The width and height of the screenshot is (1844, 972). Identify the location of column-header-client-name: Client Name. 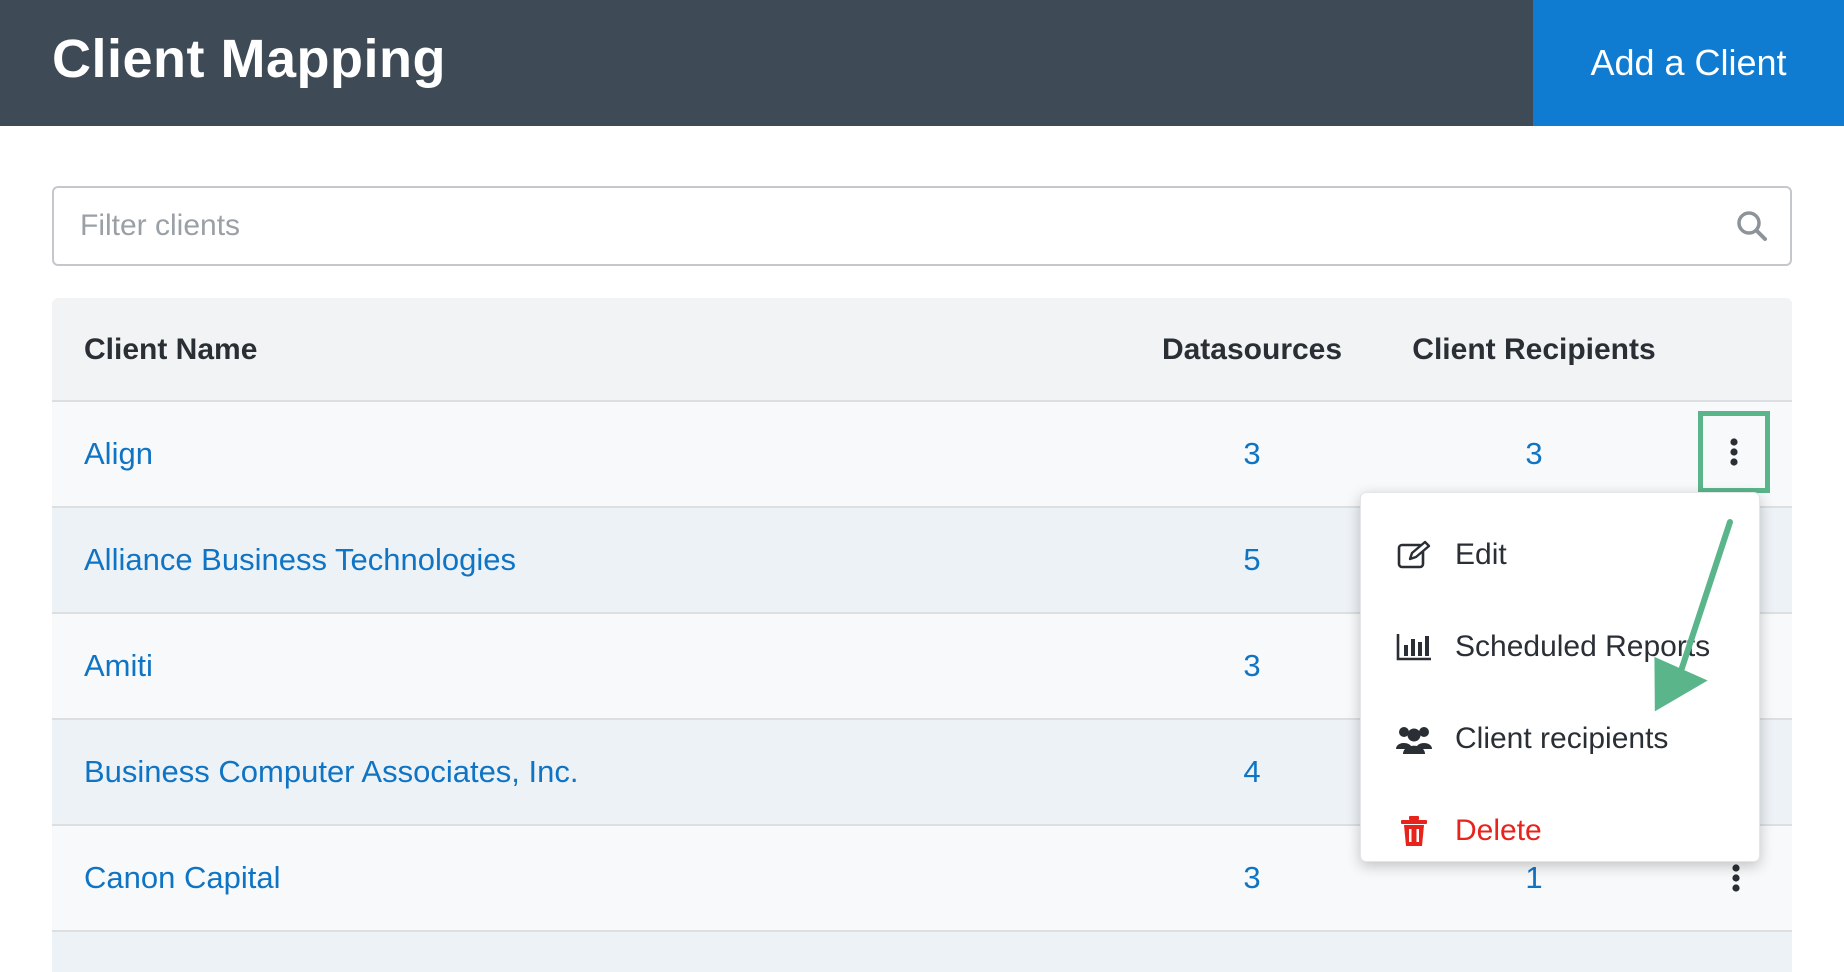
(170, 350).